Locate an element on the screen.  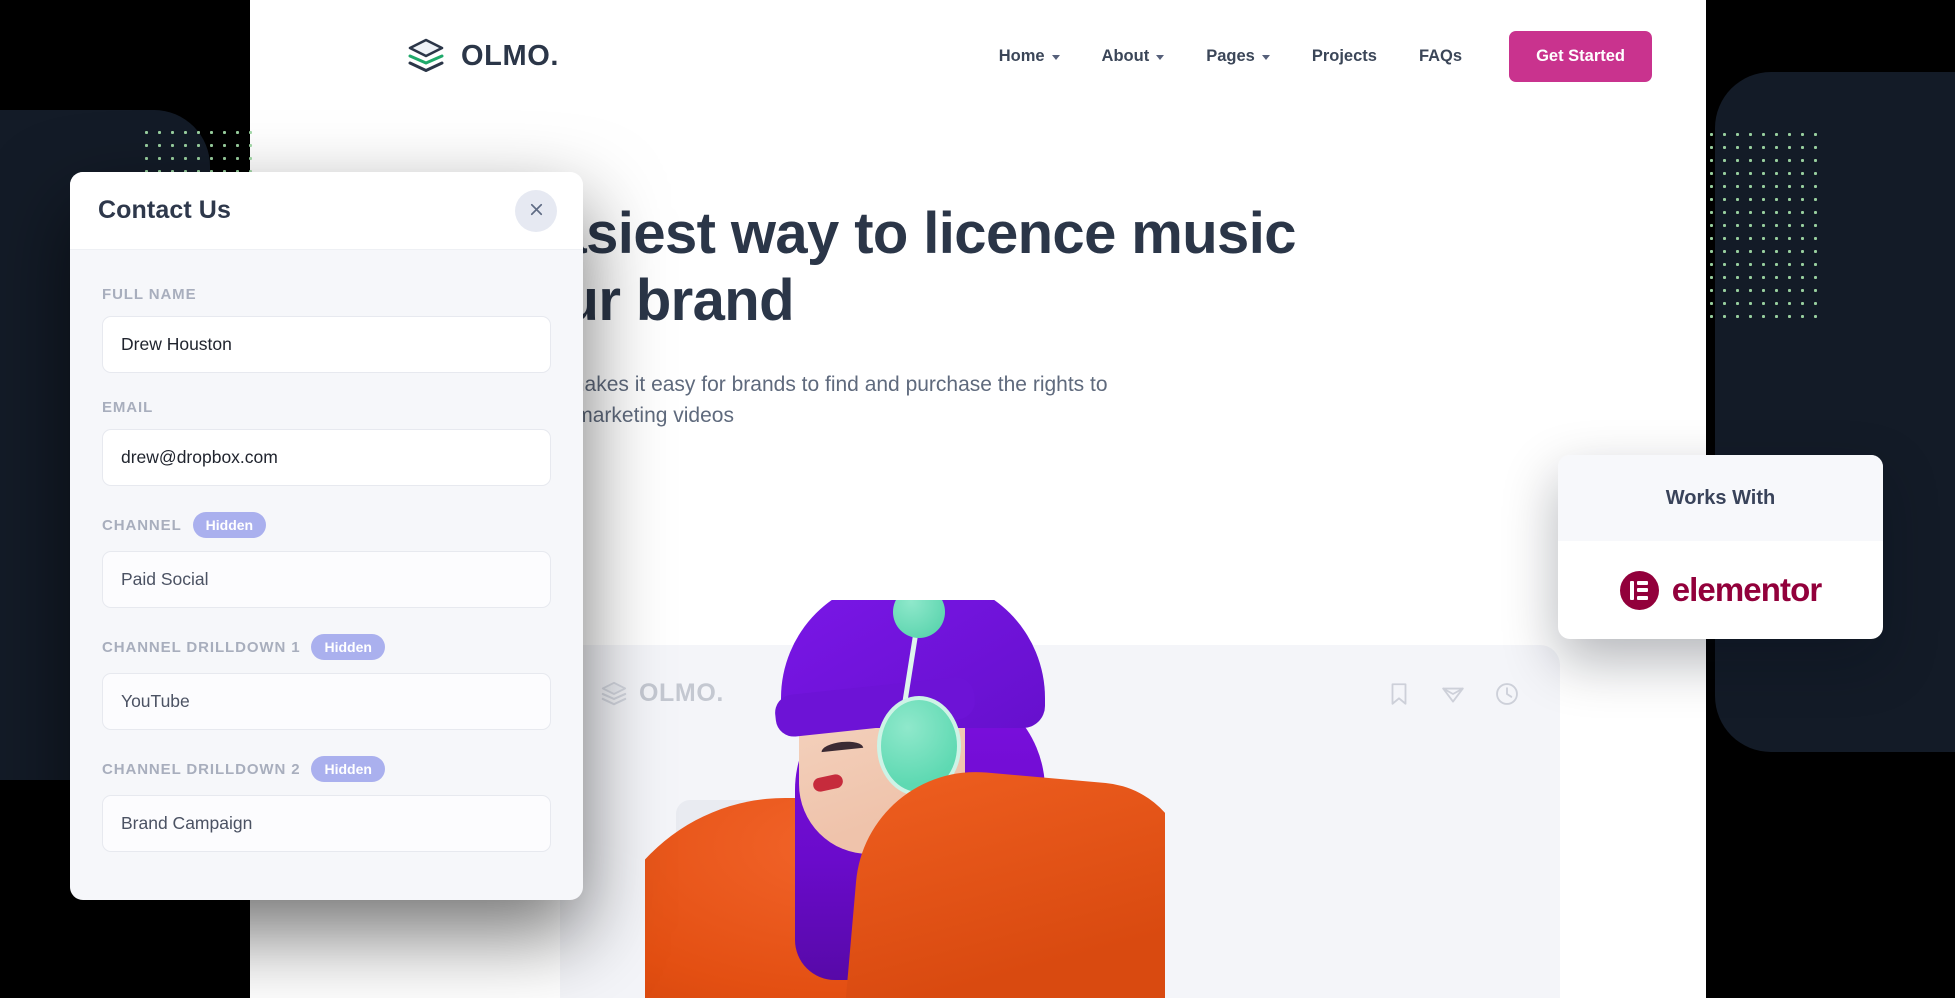
nav-item-home-label: Home is located at coordinates (1021, 55).